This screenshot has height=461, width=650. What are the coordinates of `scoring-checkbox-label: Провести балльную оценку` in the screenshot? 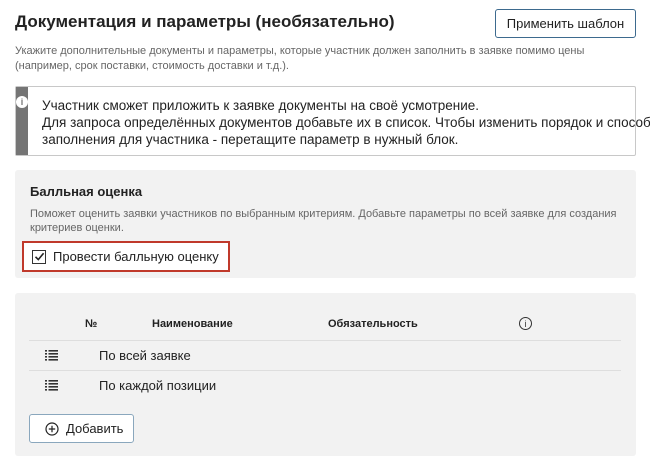 It's located at (136, 256).